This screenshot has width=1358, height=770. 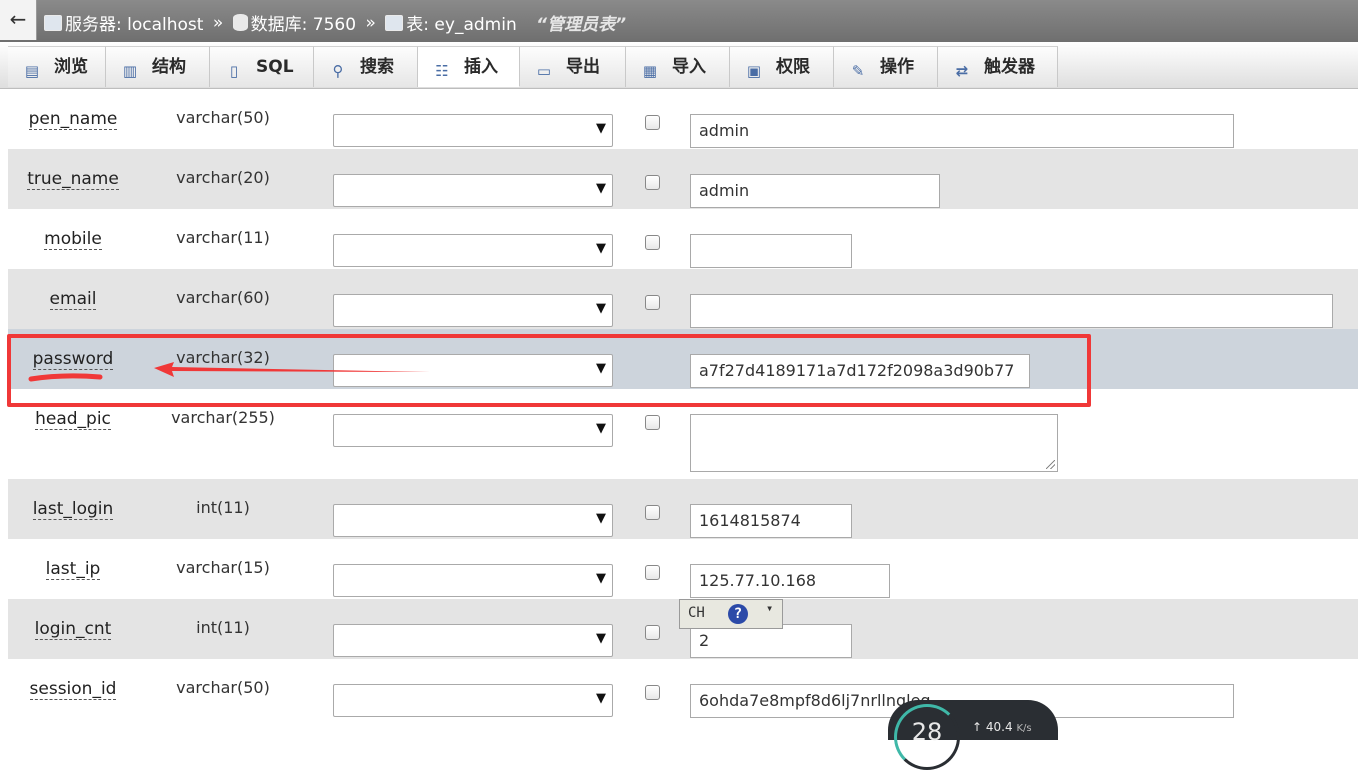 I want to click on insert-icon: ☷, so click(x=442, y=71).